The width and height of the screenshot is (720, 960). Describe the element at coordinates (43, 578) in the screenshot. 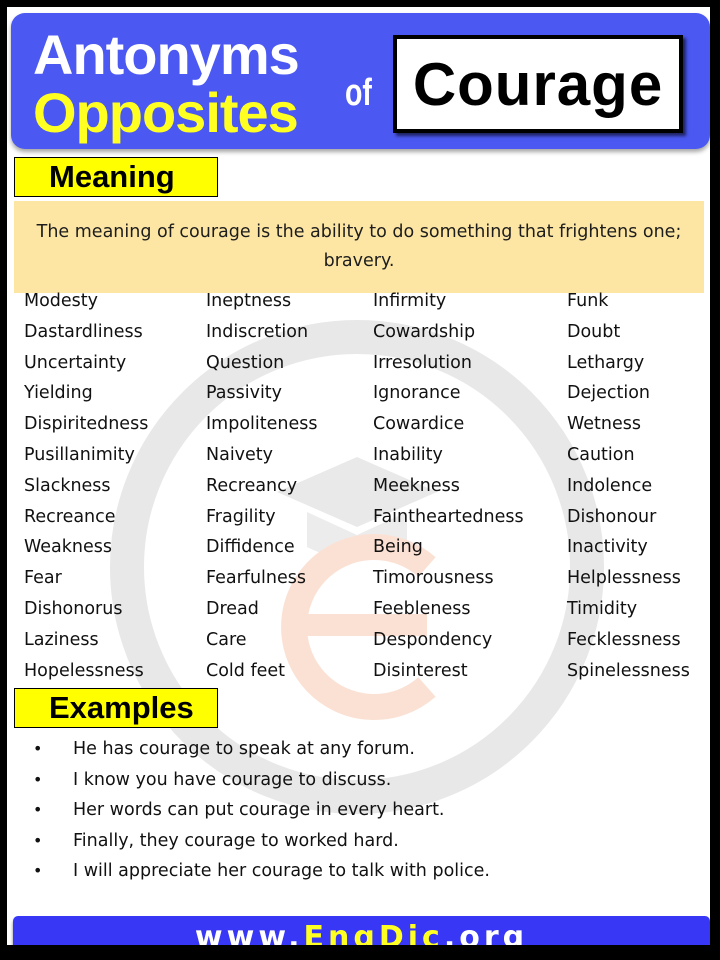

I see `antonym-word: Fear` at that location.